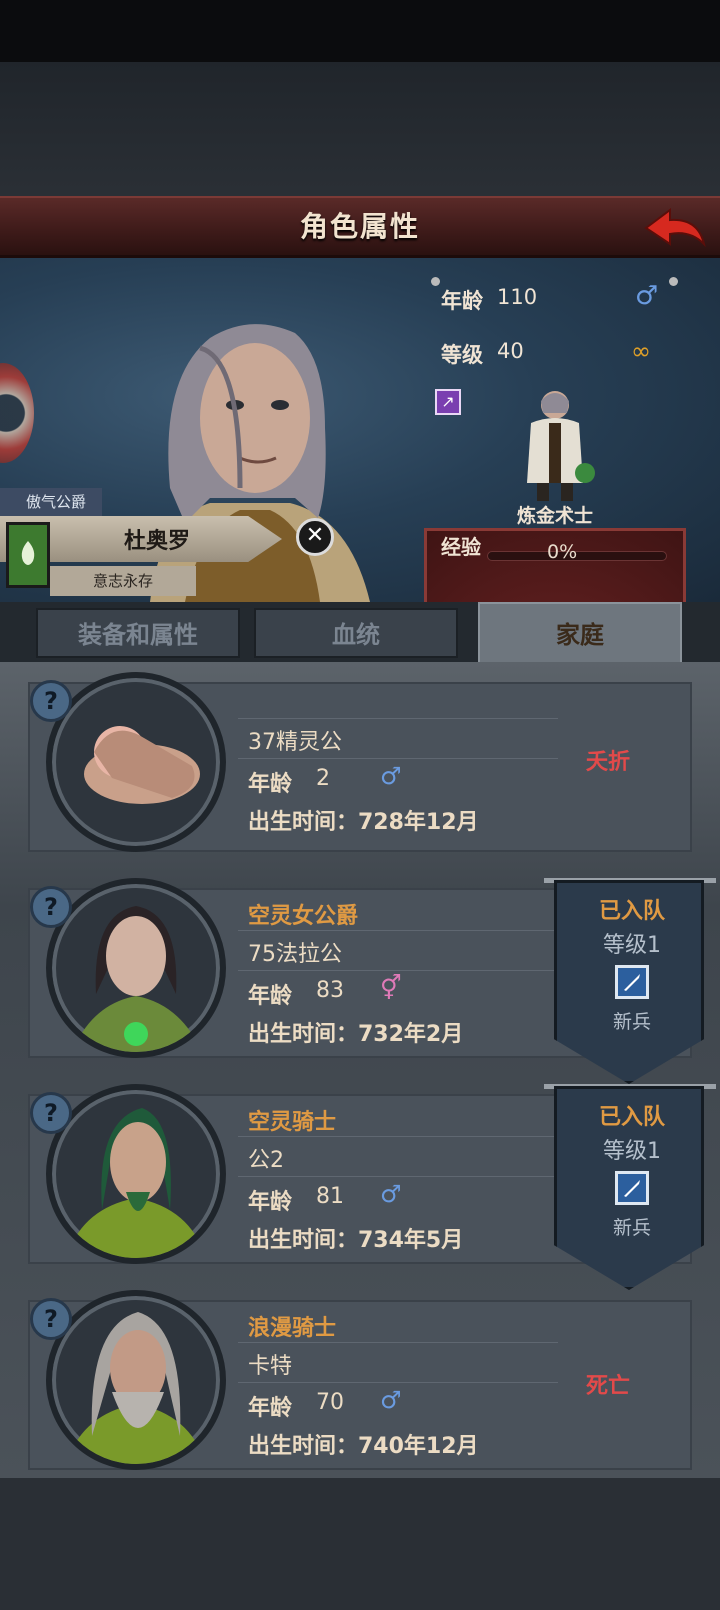 The width and height of the screenshot is (720, 1610). I want to click on member-age: 81, so click(330, 1196).